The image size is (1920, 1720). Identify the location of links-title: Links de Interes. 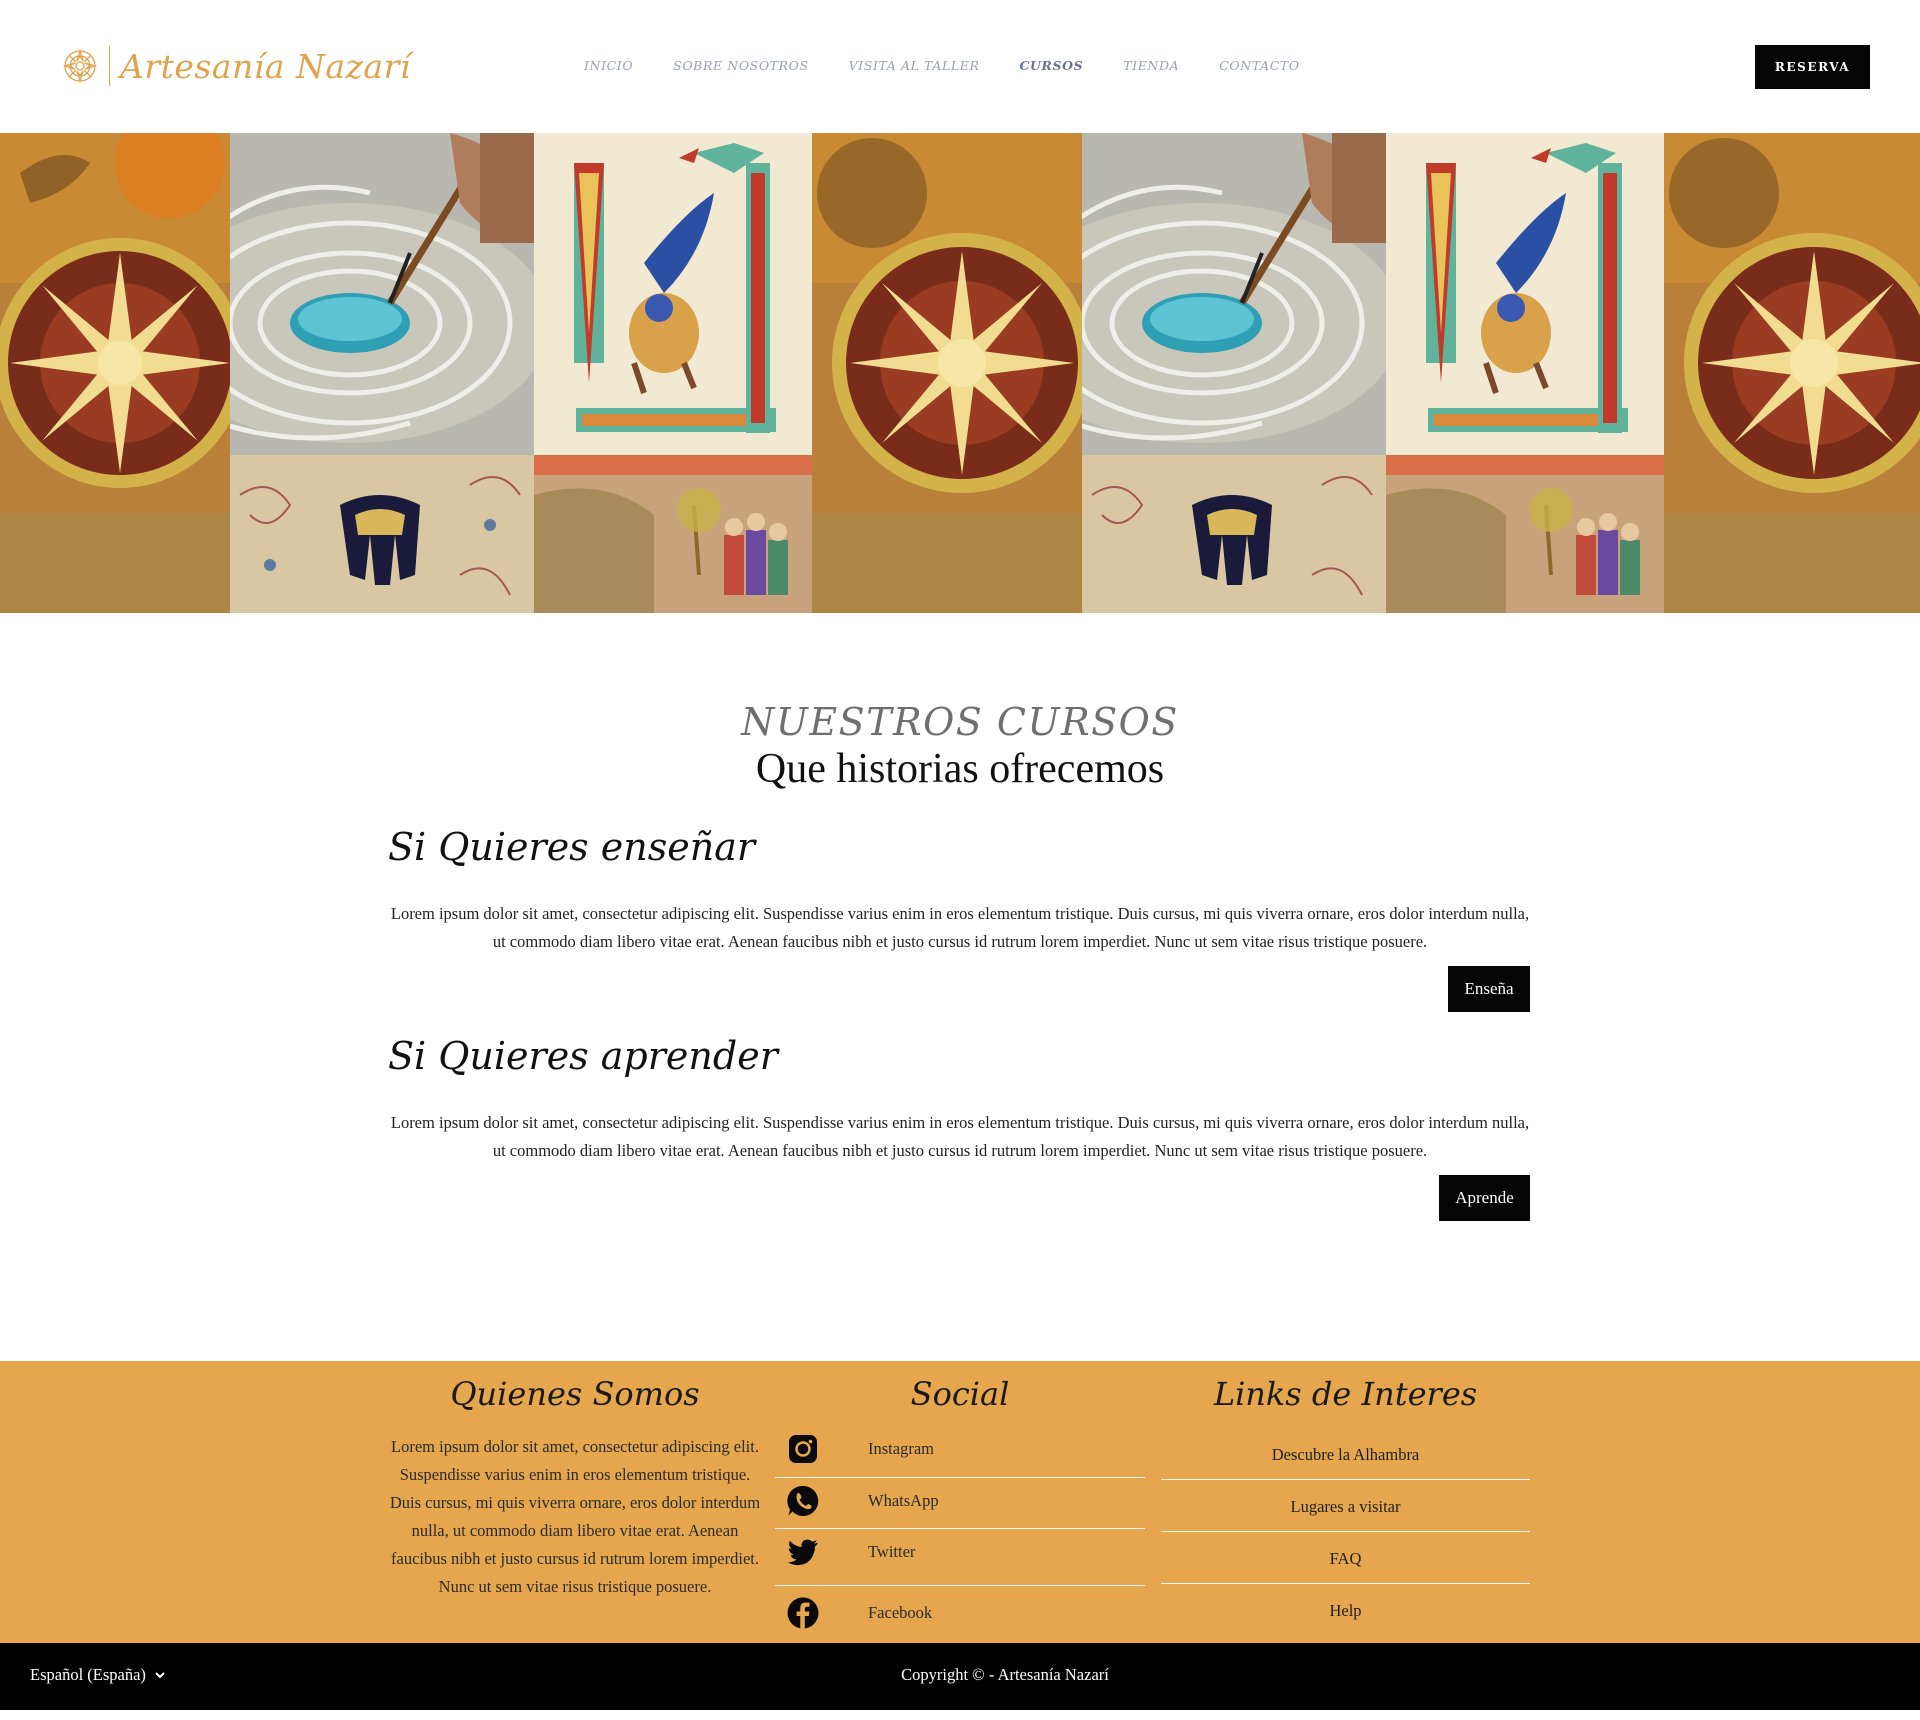
(1345, 1394).